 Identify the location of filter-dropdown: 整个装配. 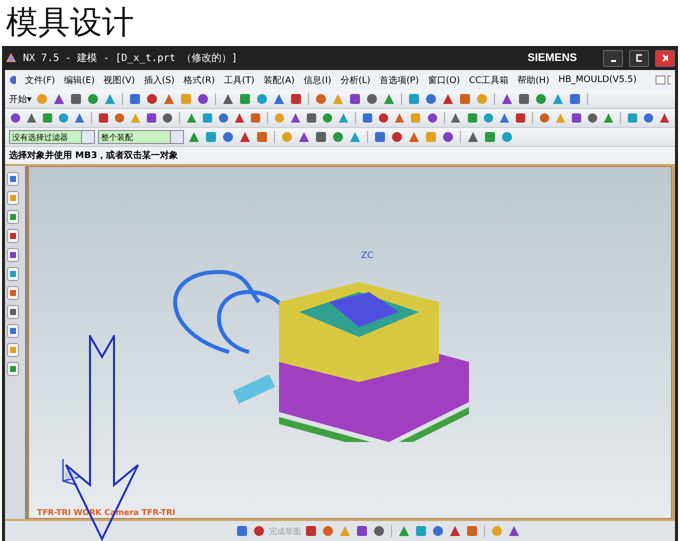
(141, 137).